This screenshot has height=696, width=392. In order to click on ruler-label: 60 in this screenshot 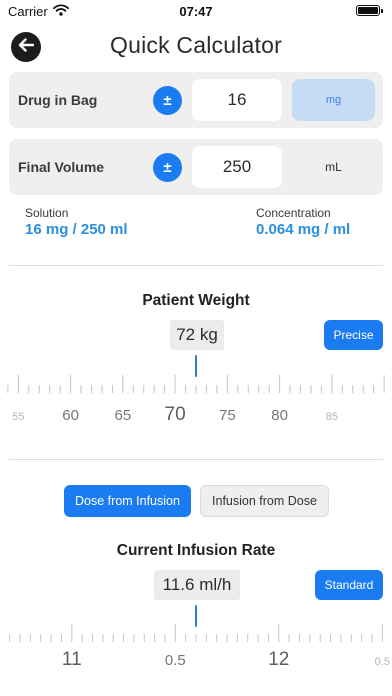, I will do `click(70, 415)`.